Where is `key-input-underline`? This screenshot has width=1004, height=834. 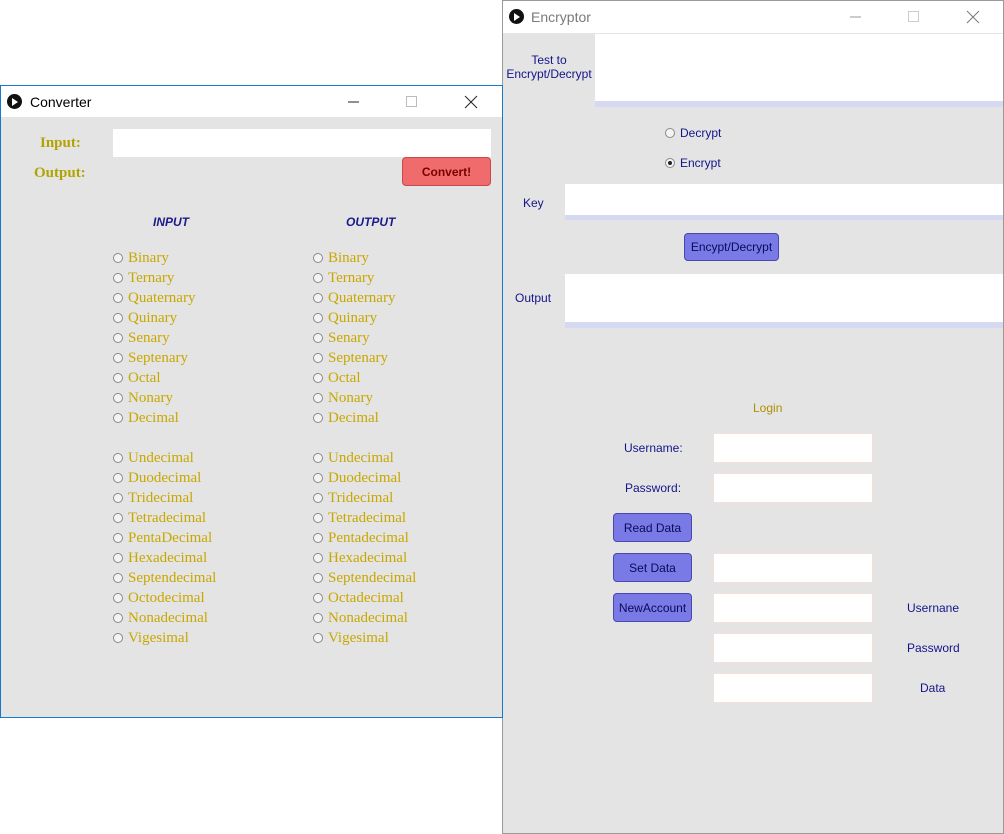 key-input-underline is located at coordinates (784, 217).